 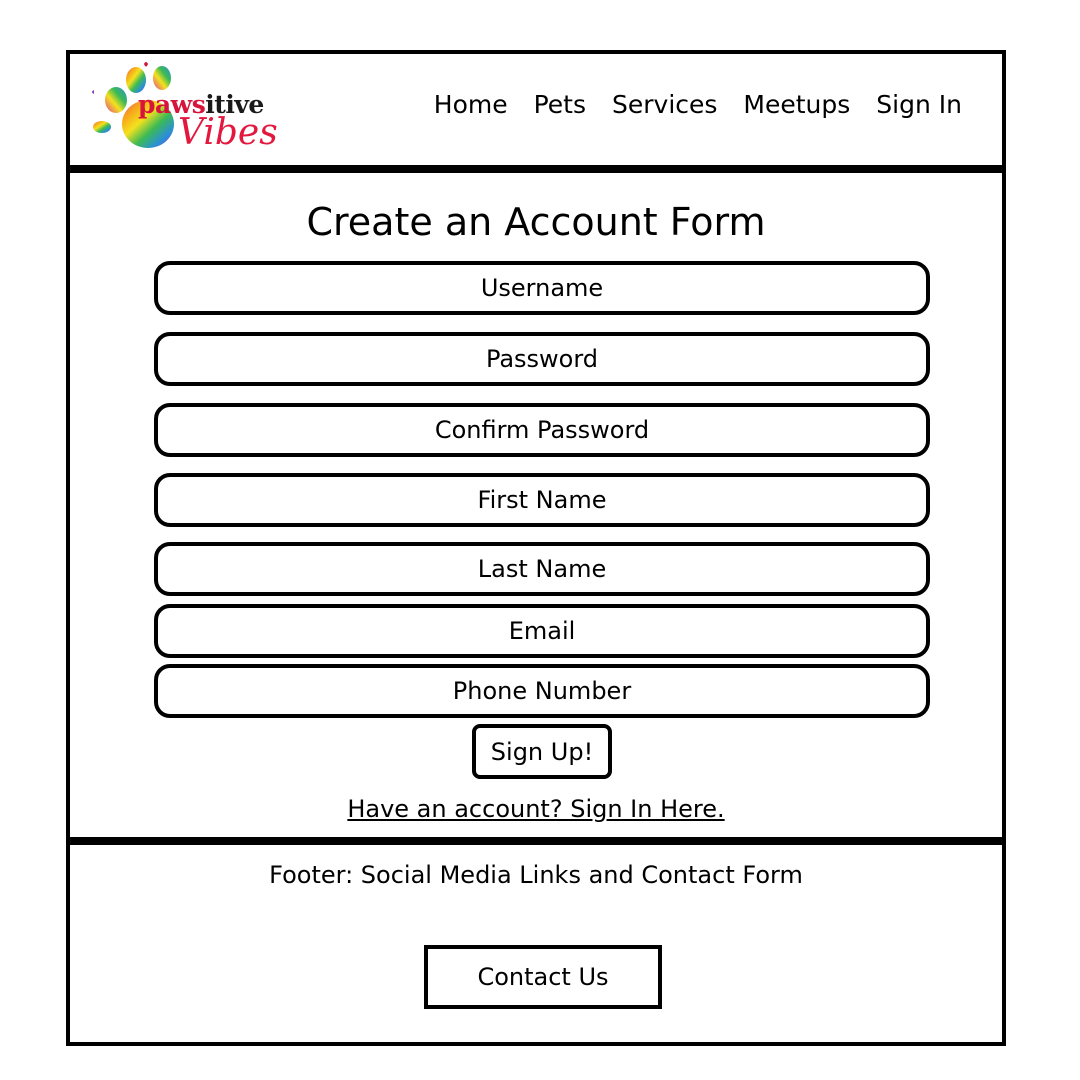 What do you see at coordinates (542, 359) in the screenshot?
I see `password-field` at bounding box center [542, 359].